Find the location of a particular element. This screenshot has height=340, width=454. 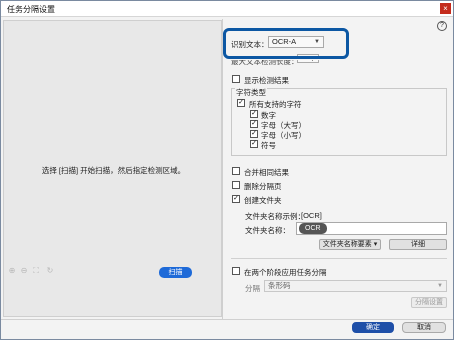

scan-button: 扫描 is located at coordinates (175, 272).